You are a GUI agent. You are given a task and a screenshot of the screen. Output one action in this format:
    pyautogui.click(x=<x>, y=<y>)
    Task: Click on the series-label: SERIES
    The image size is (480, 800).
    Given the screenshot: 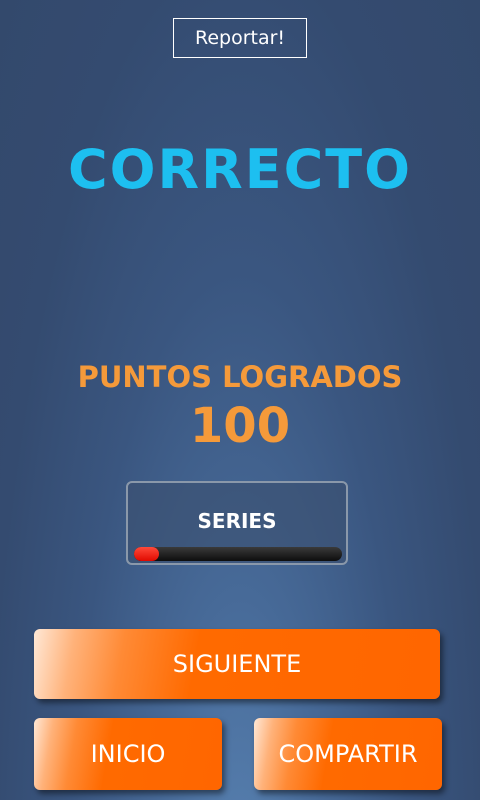 What is the action you would take?
    pyautogui.click(x=237, y=521)
    